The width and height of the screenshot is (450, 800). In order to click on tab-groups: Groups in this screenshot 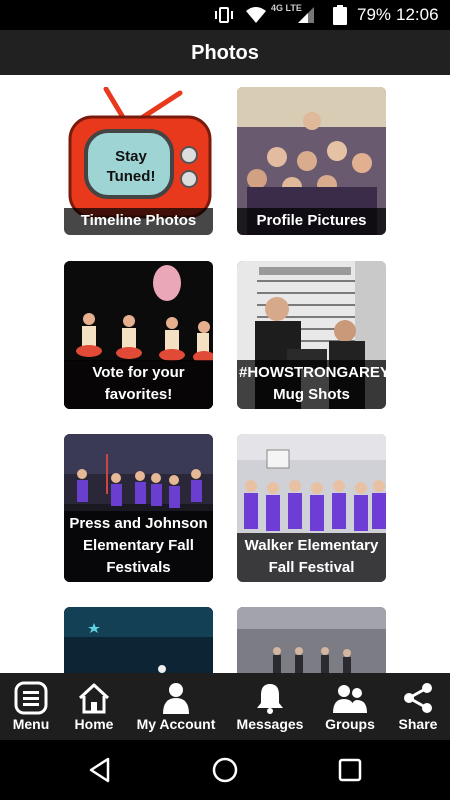, I will do `click(350, 706)`.